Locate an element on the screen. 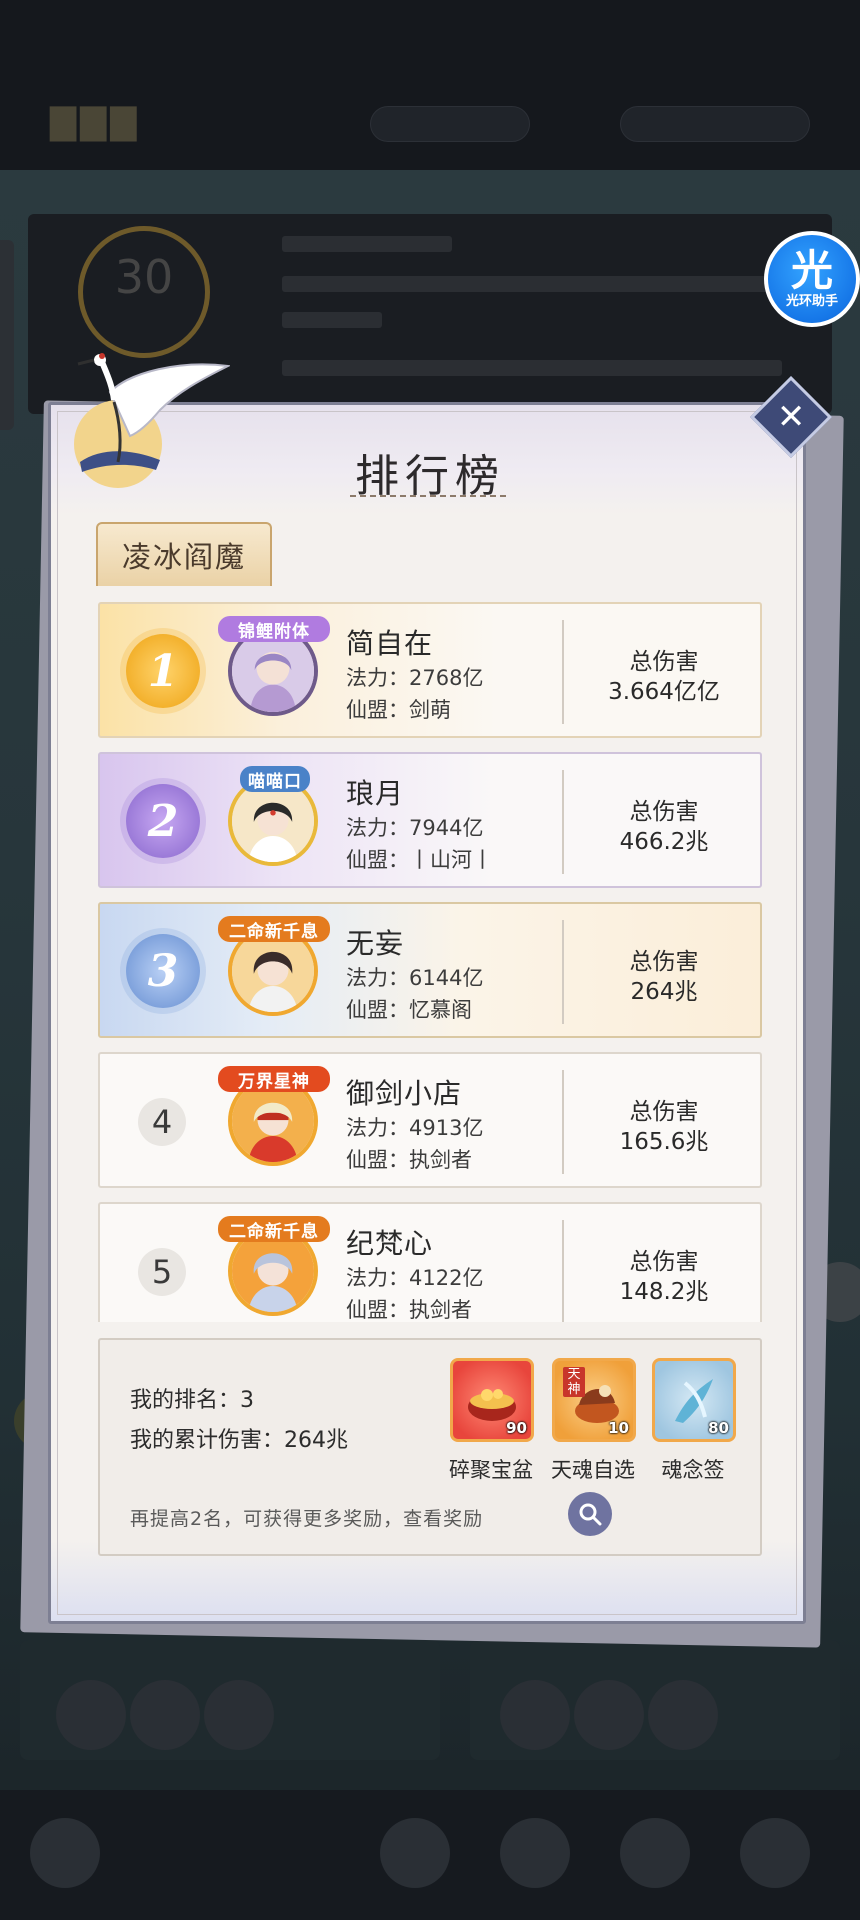  rank-number: 4 is located at coordinates (162, 1122).